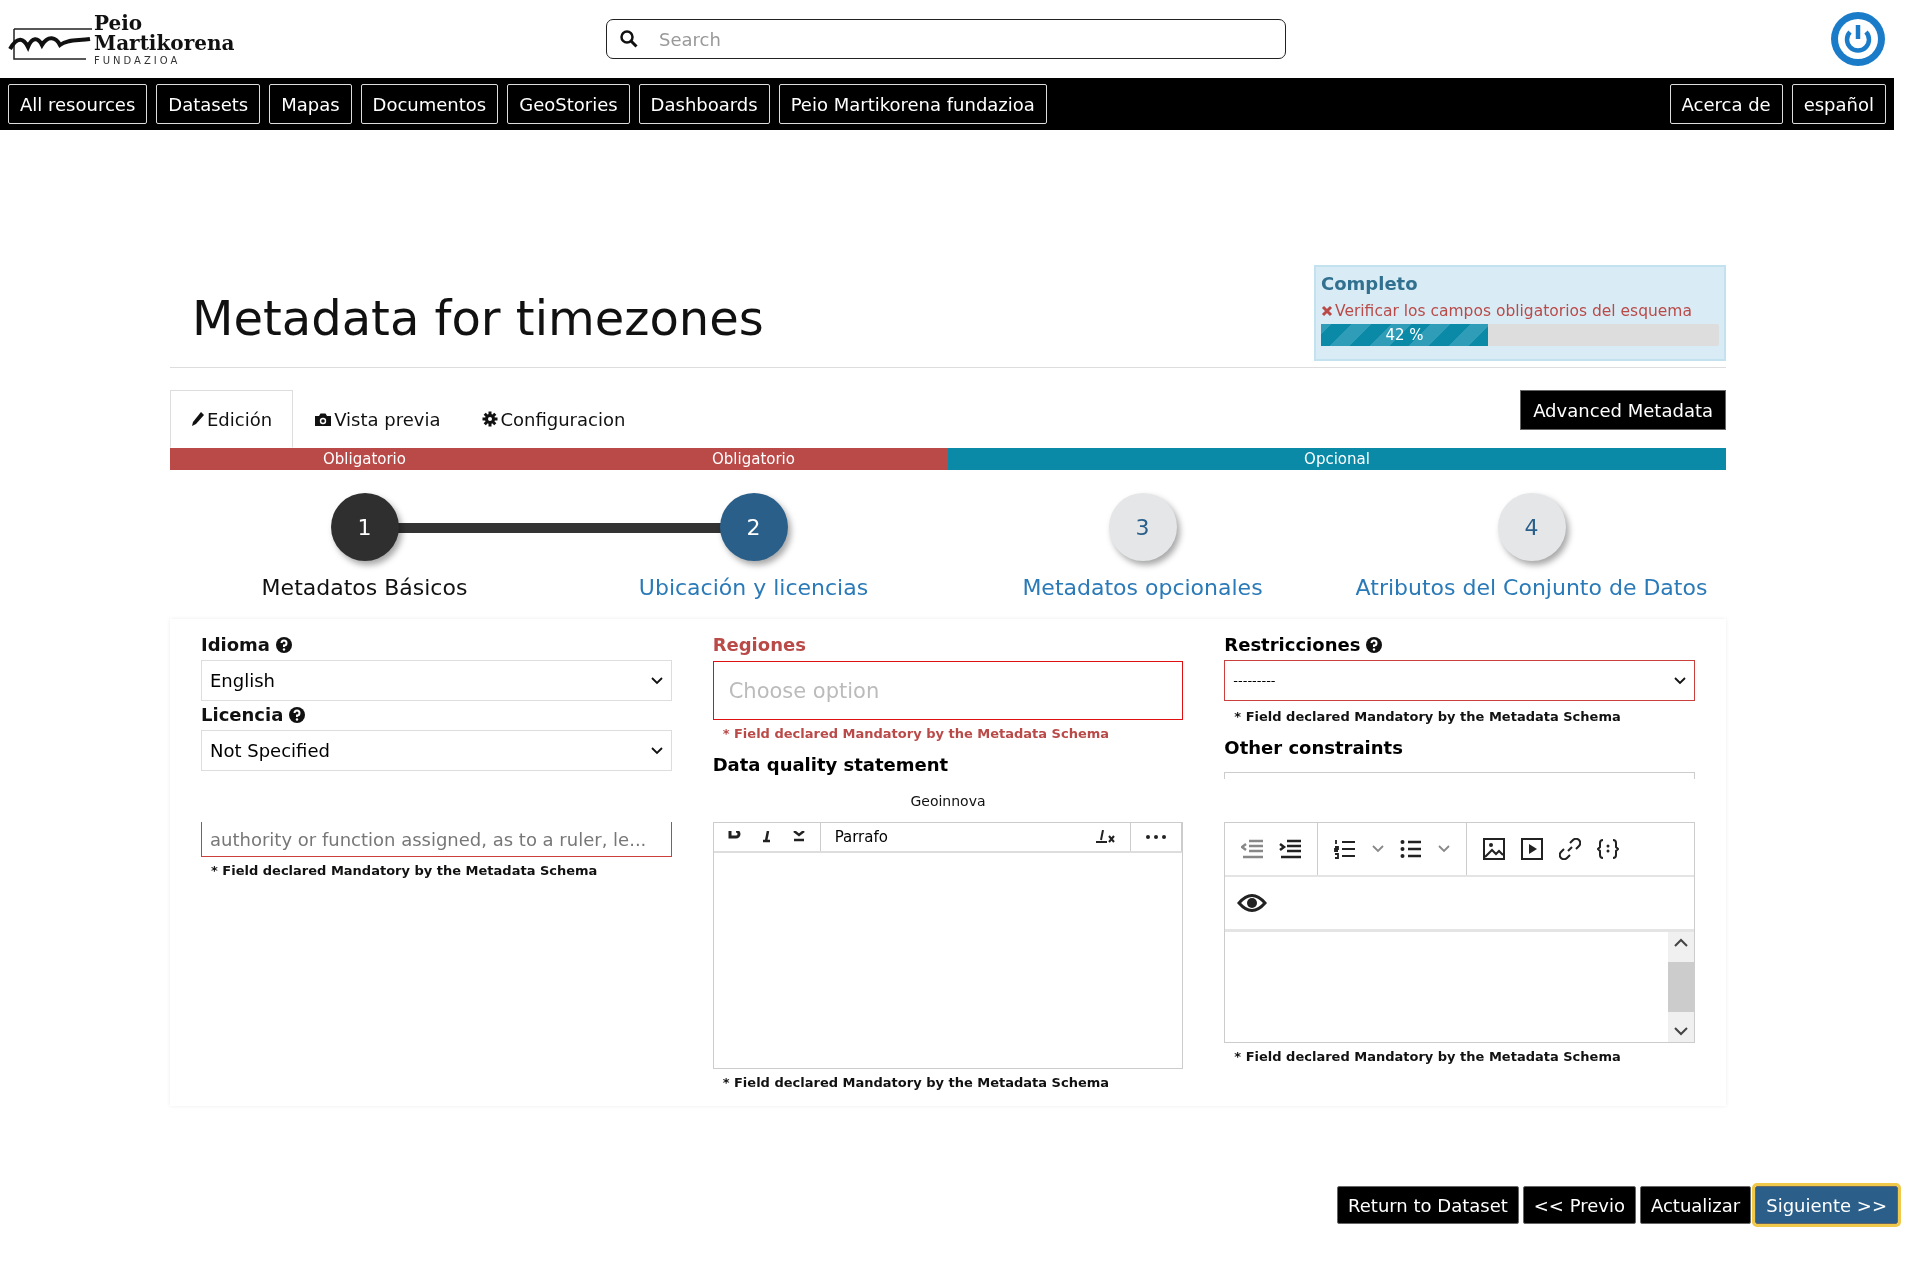  What do you see at coordinates (1623, 410) in the screenshot?
I see `advanced-metadata-button: Advanced Metadata` at bounding box center [1623, 410].